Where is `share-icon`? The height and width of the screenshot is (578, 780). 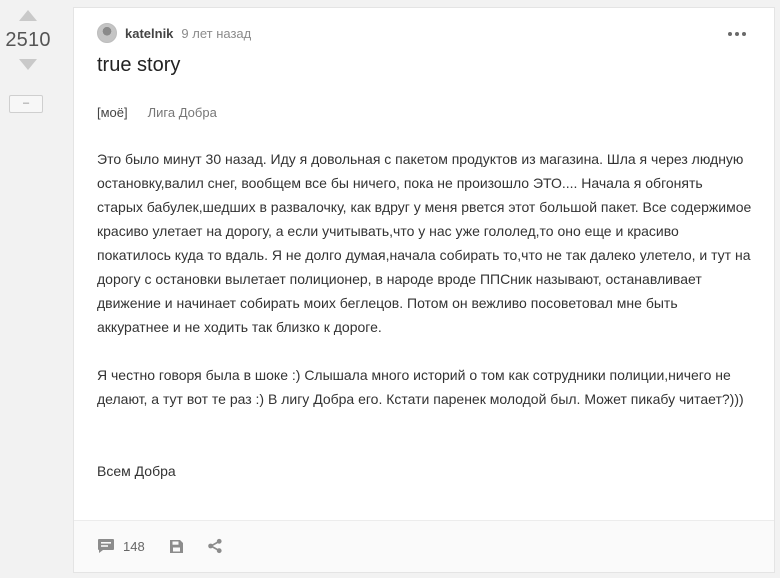
share-icon is located at coordinates (215, 546).